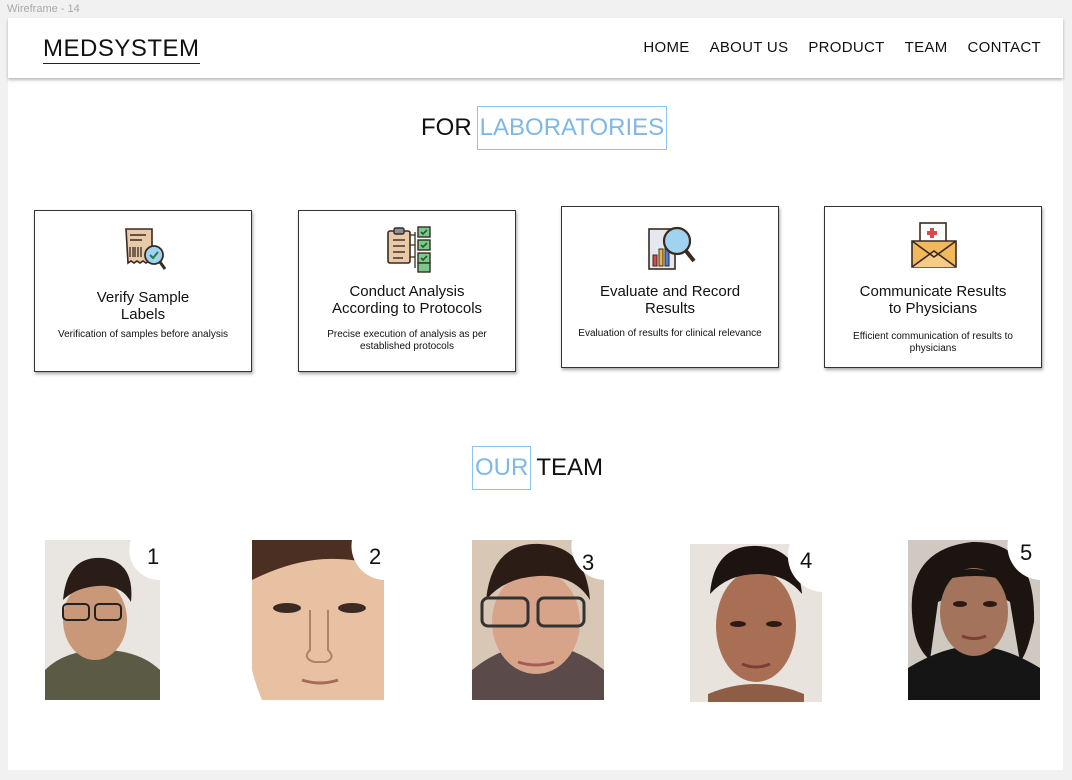  Describe the element at coordinates (846, 47) in the screenshot. I see `nav-product: PRODUCT` at that location.